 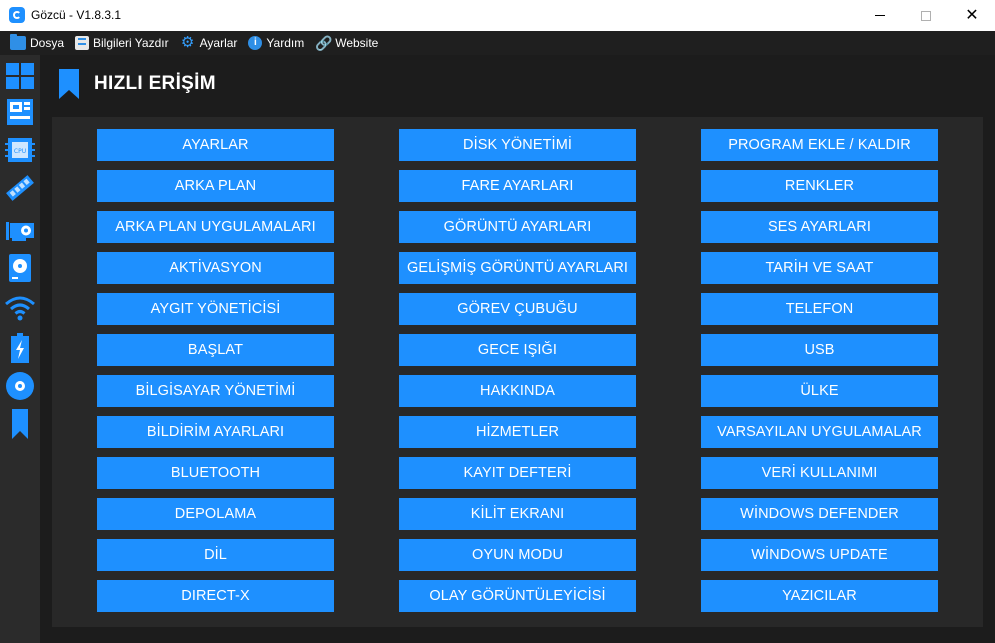 I want to click on ram-icon, so click(x=20, y=188).